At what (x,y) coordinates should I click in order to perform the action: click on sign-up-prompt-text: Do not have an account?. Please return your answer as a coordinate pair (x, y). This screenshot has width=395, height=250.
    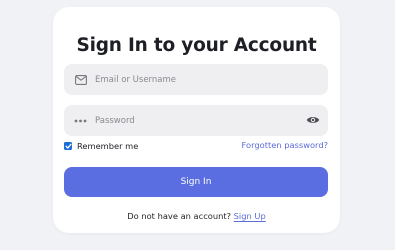
    Looking at the image, I should click on (180, 216).